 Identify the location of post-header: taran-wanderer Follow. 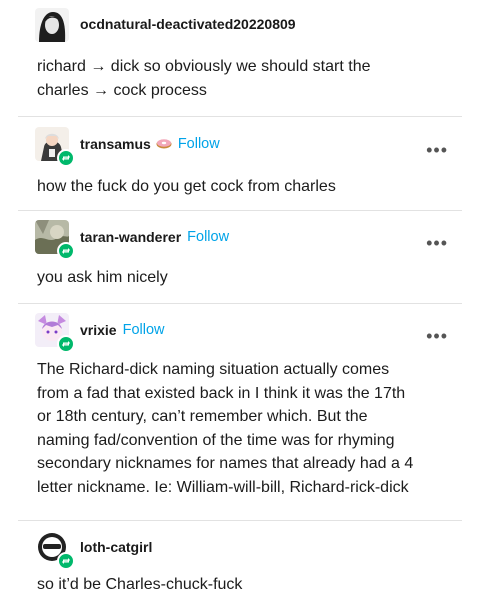
(154, 237).